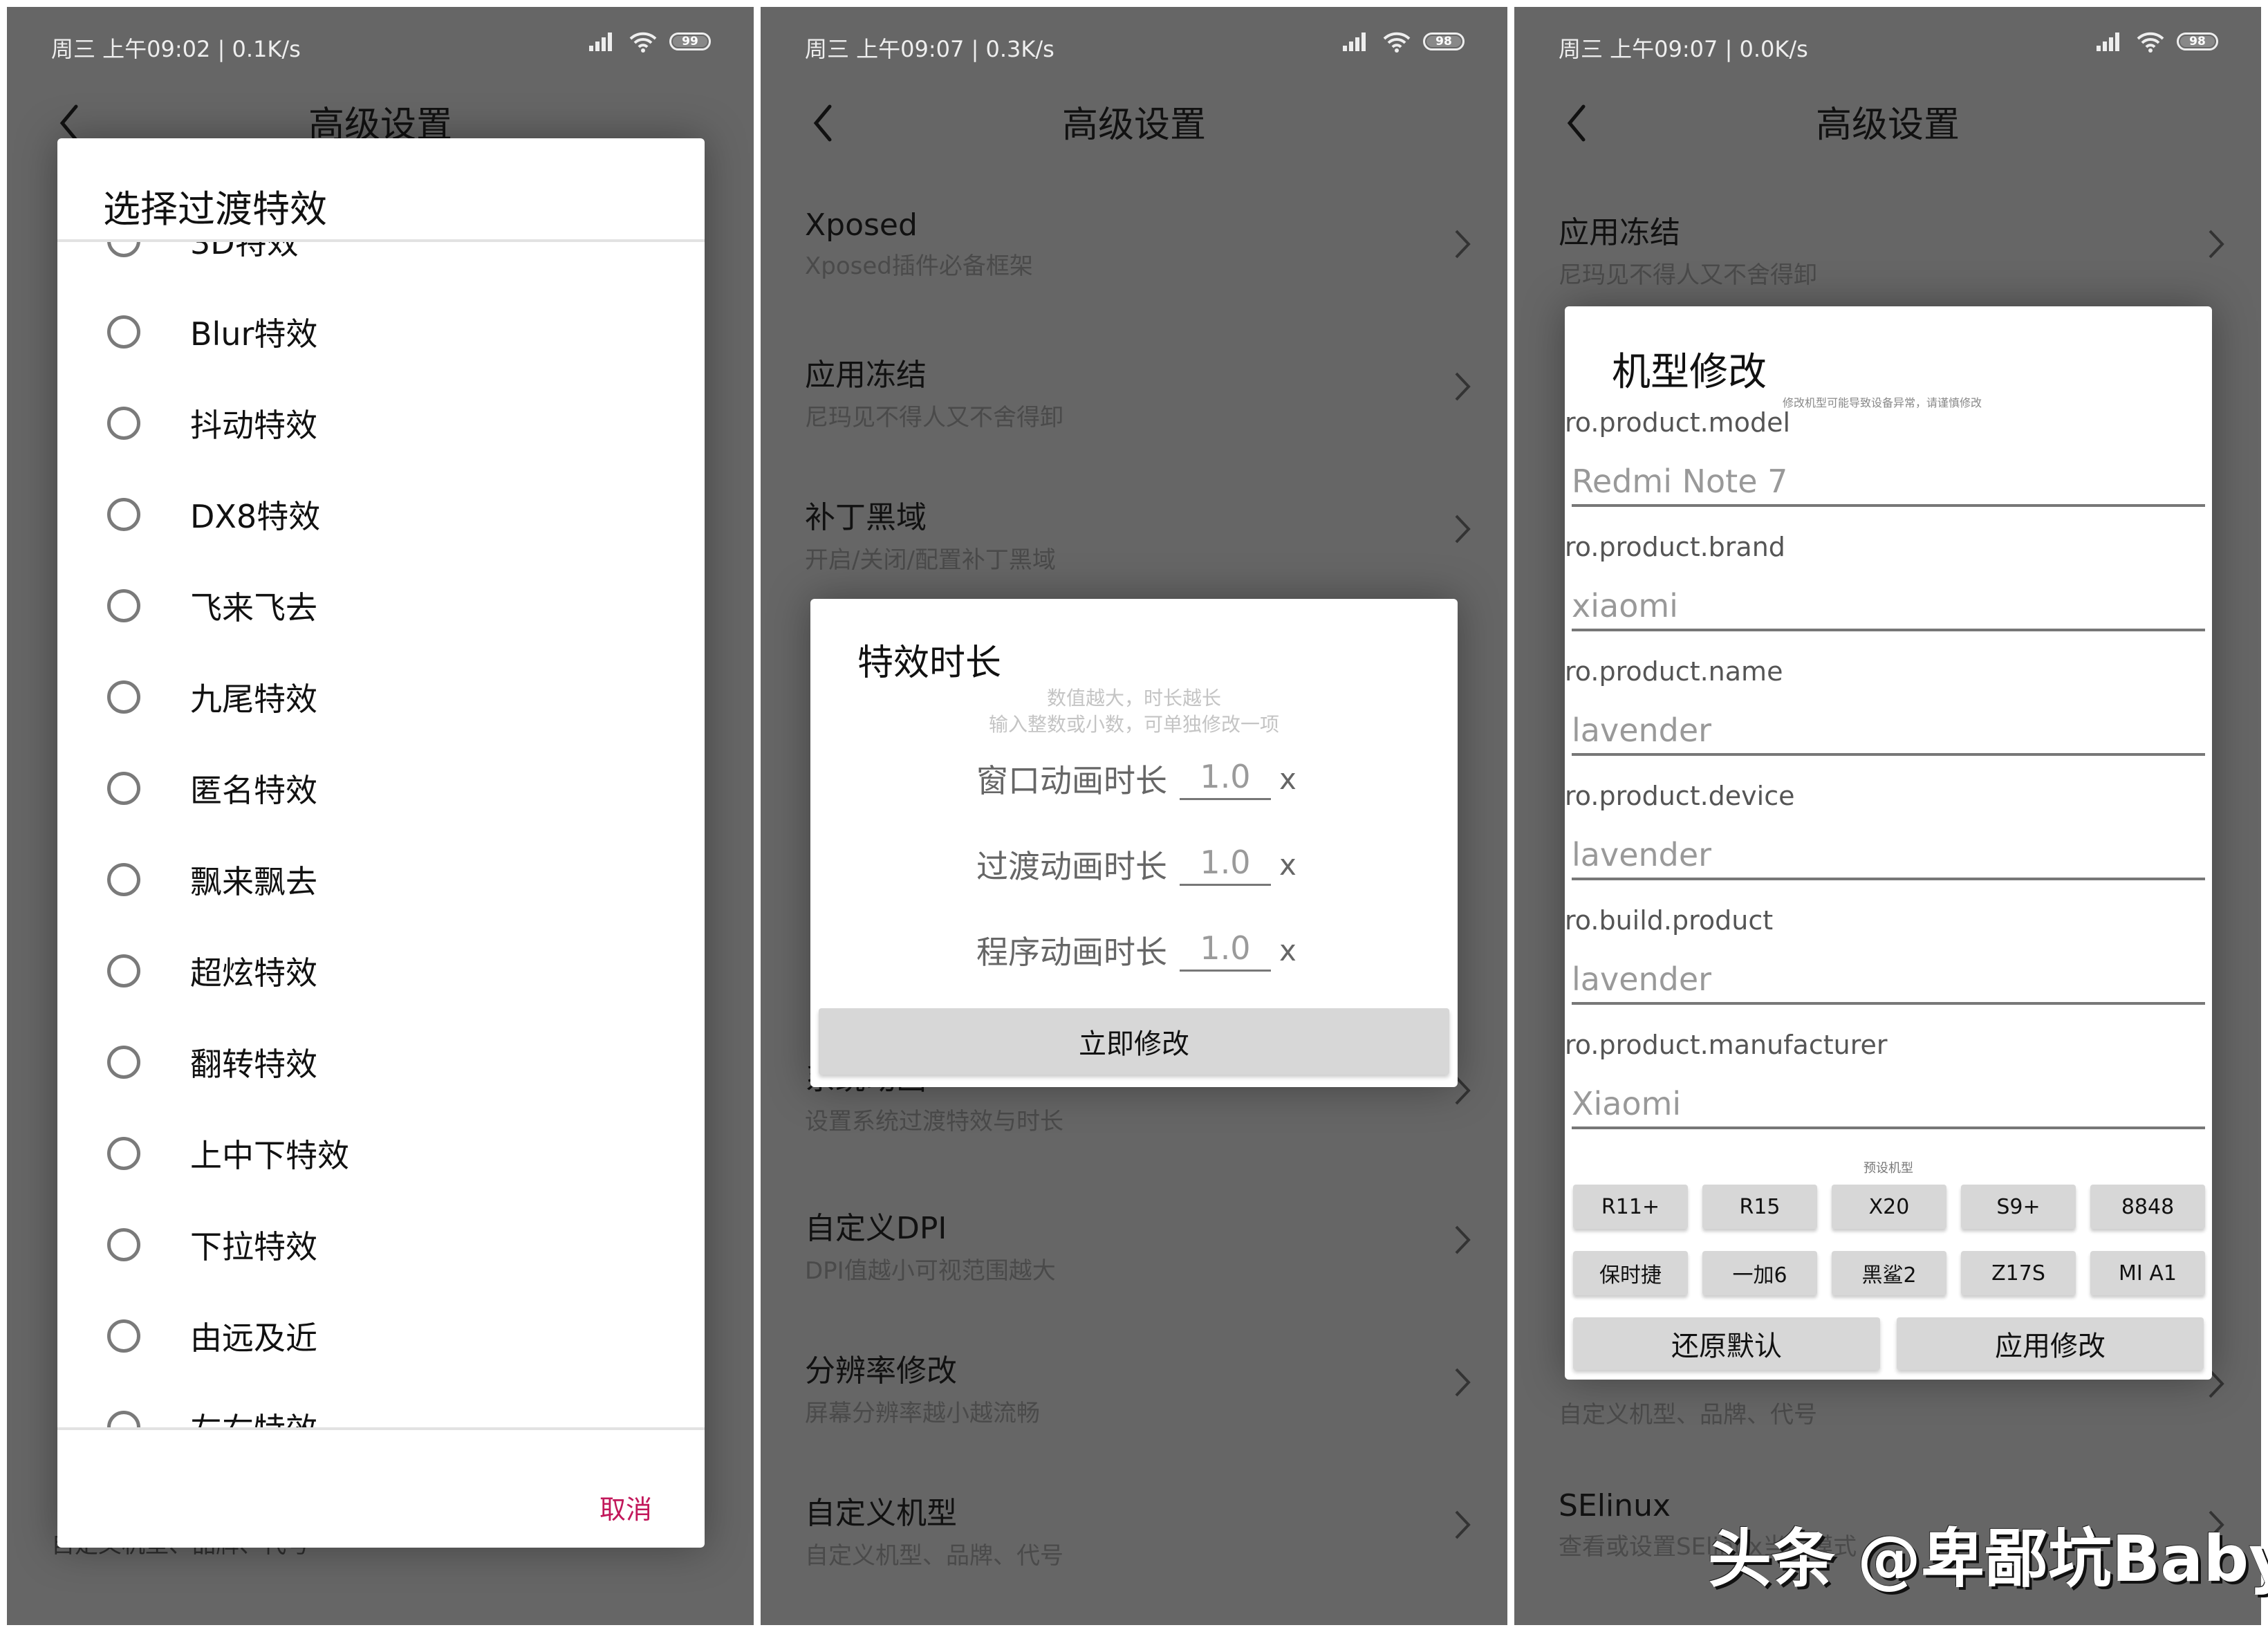  Describe the element at coordinates (176, 49) in the screenshot. I see `status-bar-text: 周三 上午09:02 | 0.1K/s` at that location.